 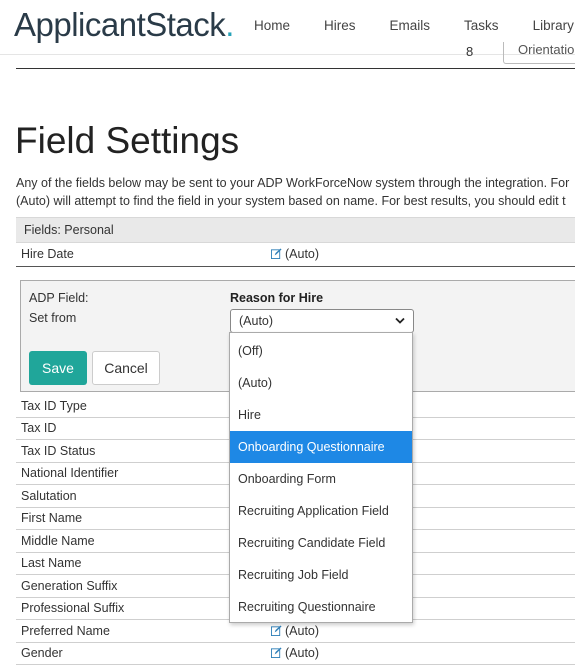 What do you see at coordinates (51, 563) in the screenshot?
I see `field-label: Last Name` at bounding box center [51, 563].